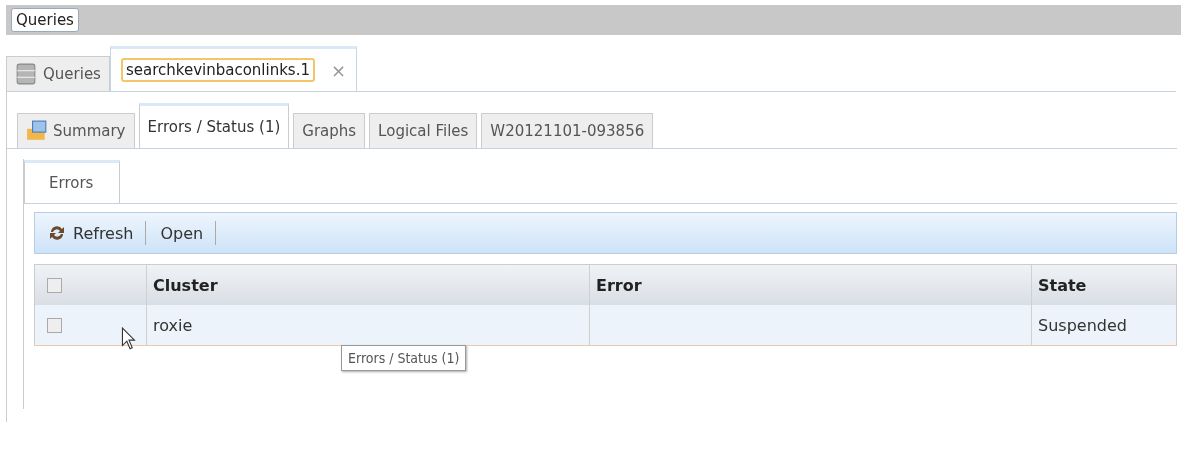 This screenshot has height=452, width=1190. I want to click on database-icon, so click(26, 74).